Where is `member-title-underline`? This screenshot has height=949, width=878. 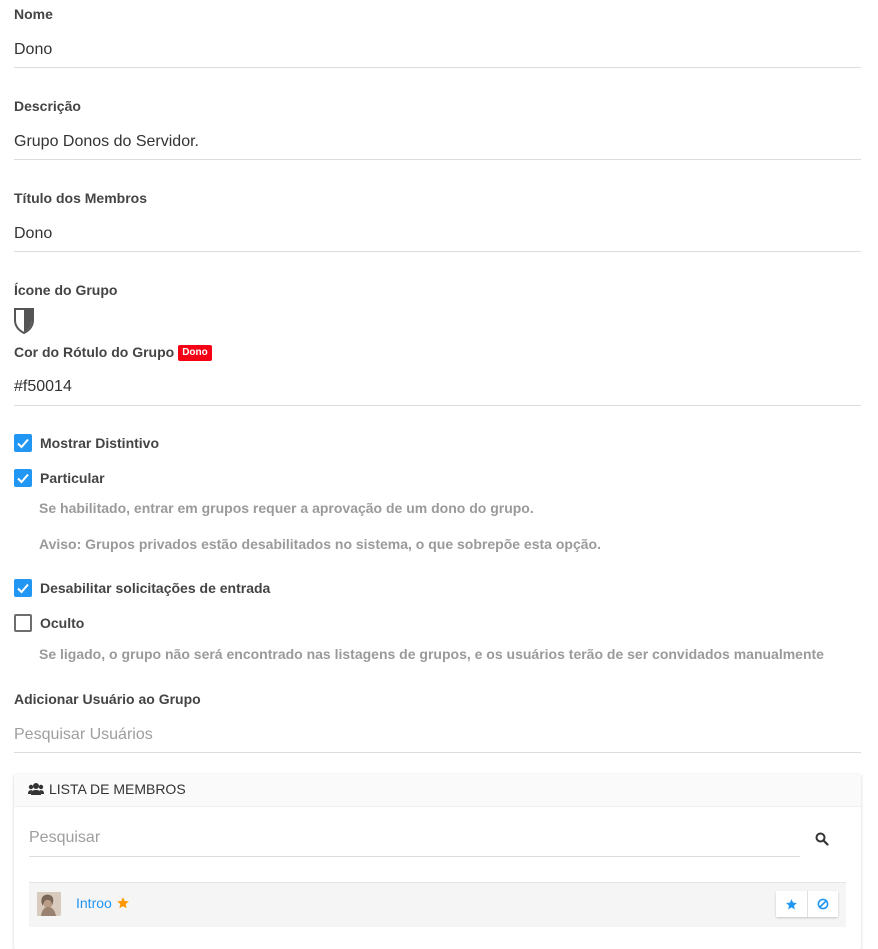 member-title-underline is located at coordinates (437, 251).